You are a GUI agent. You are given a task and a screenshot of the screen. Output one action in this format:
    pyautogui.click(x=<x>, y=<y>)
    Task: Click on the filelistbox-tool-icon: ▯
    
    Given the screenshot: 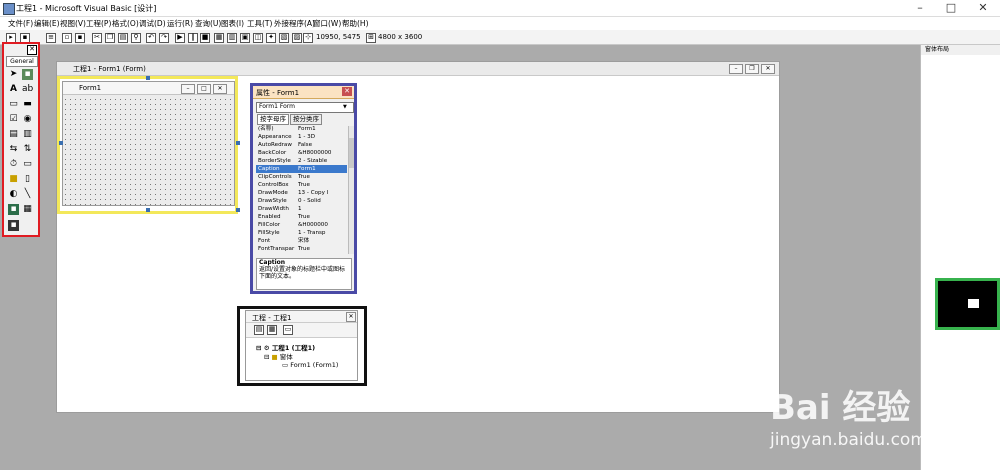 What is the action you would take?
    pyautogui.click(x=27, y=179)
    